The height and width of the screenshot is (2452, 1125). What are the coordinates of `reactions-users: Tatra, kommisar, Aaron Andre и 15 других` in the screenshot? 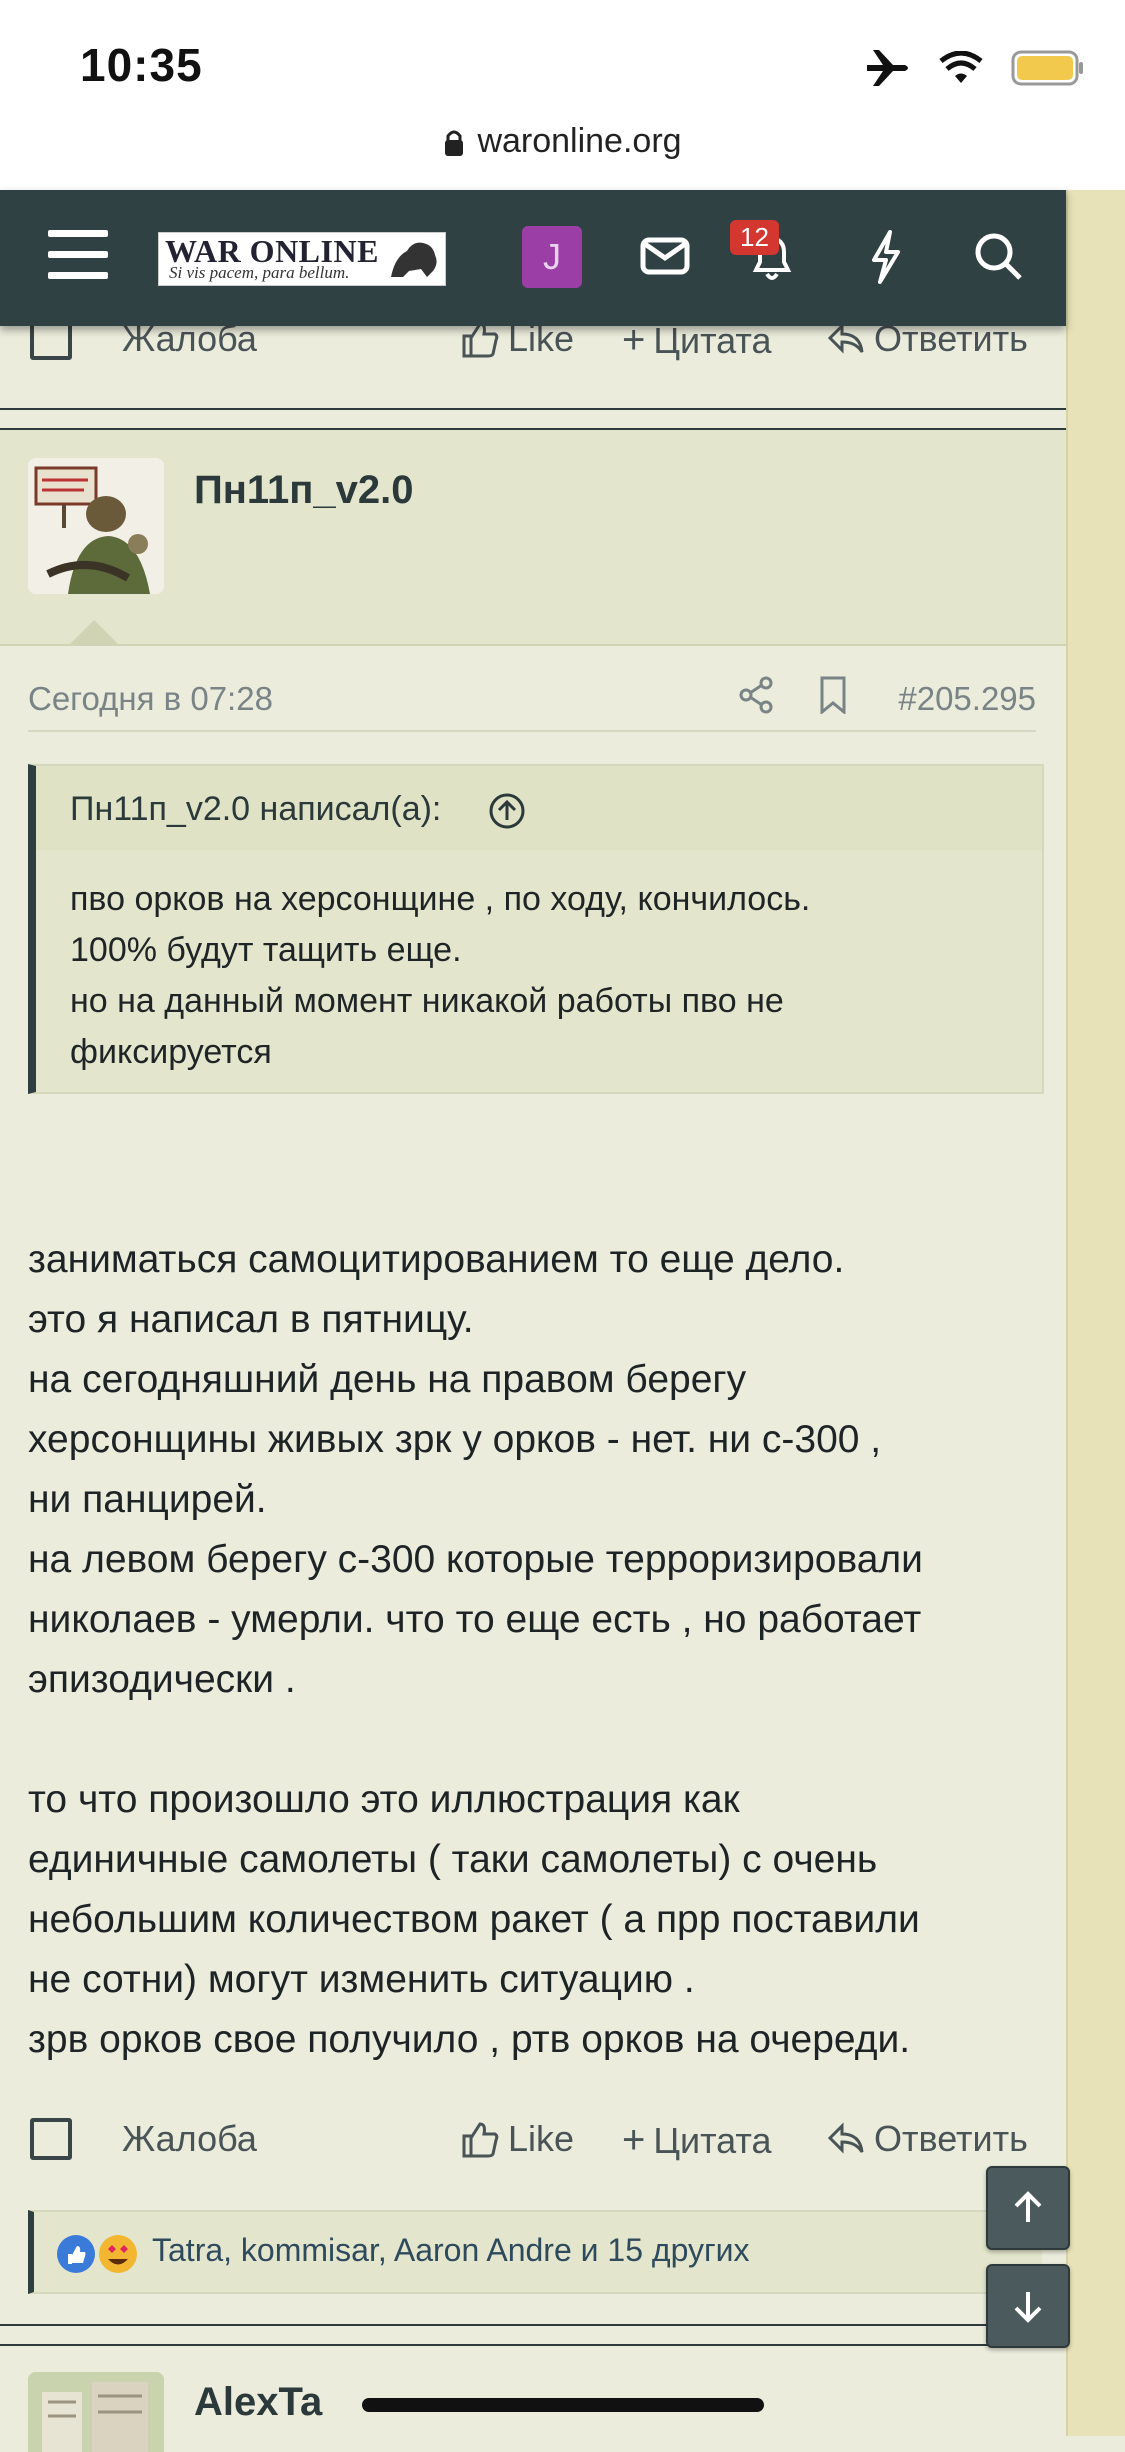 It's located at (451, 2250).